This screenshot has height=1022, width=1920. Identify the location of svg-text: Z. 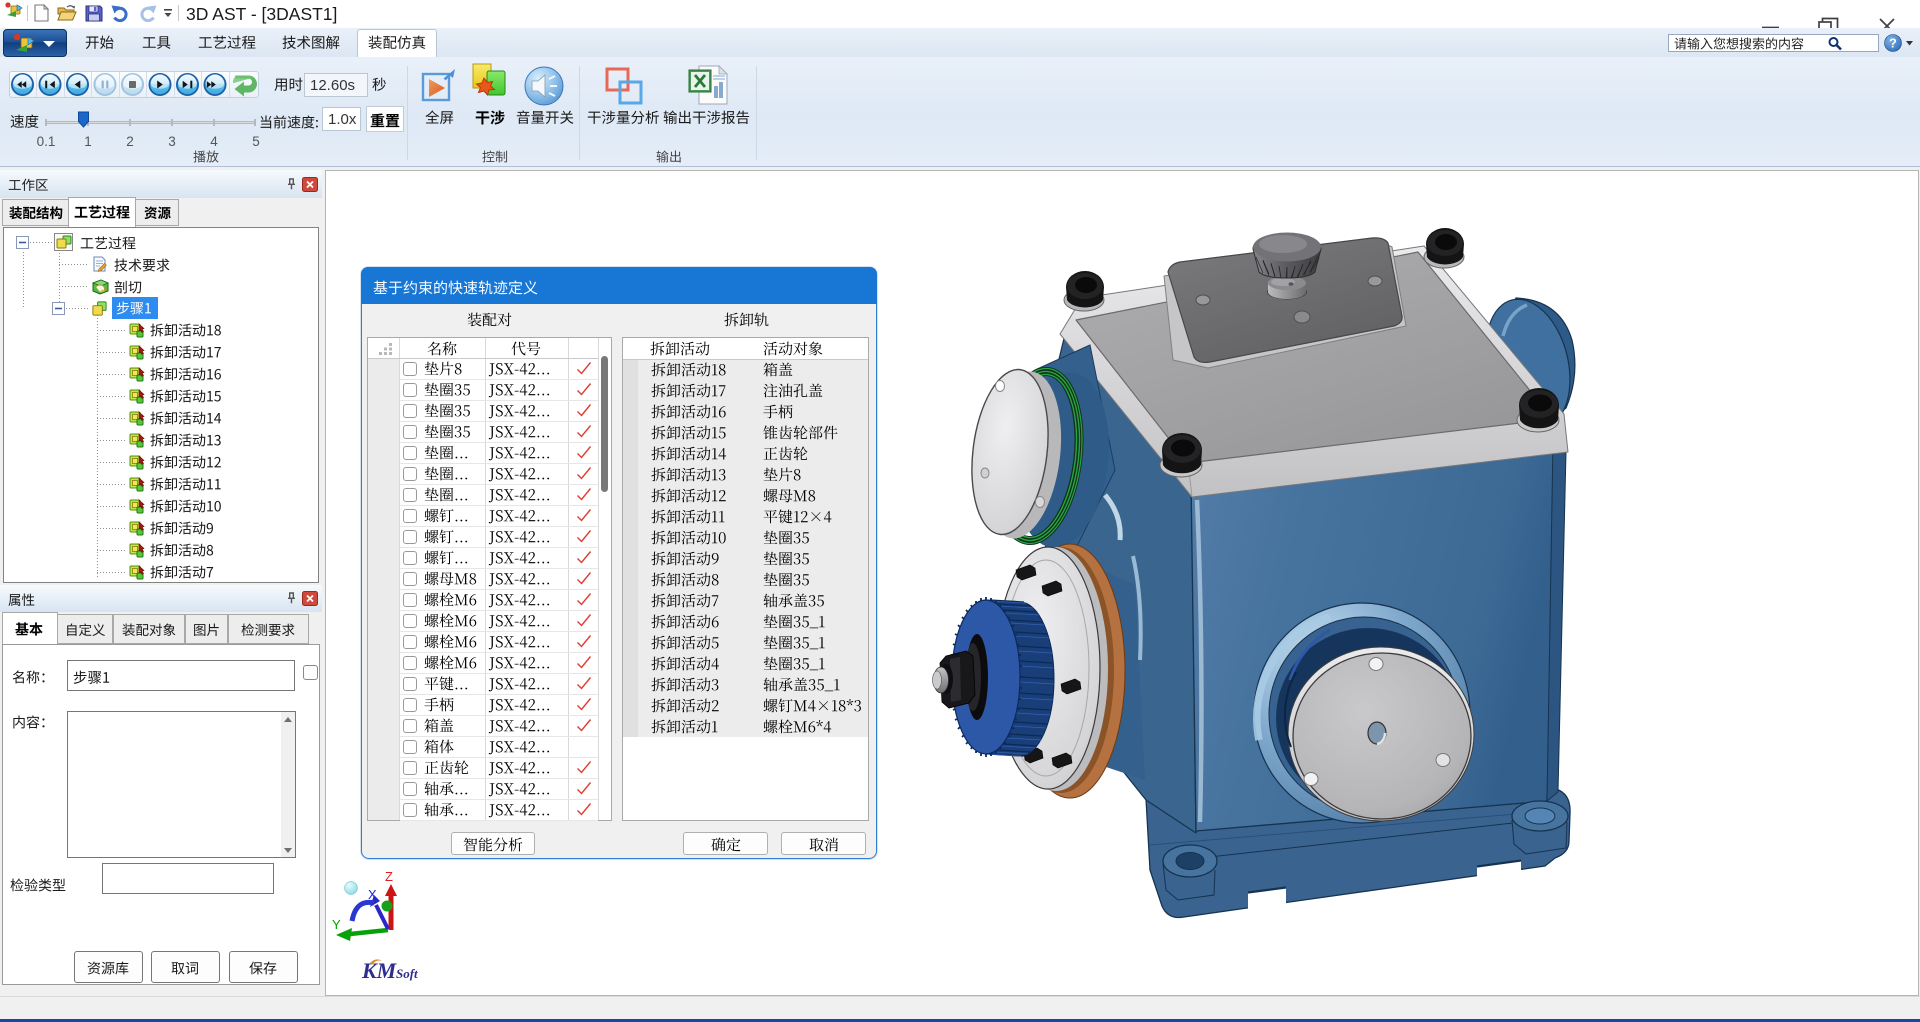
(389, 876).